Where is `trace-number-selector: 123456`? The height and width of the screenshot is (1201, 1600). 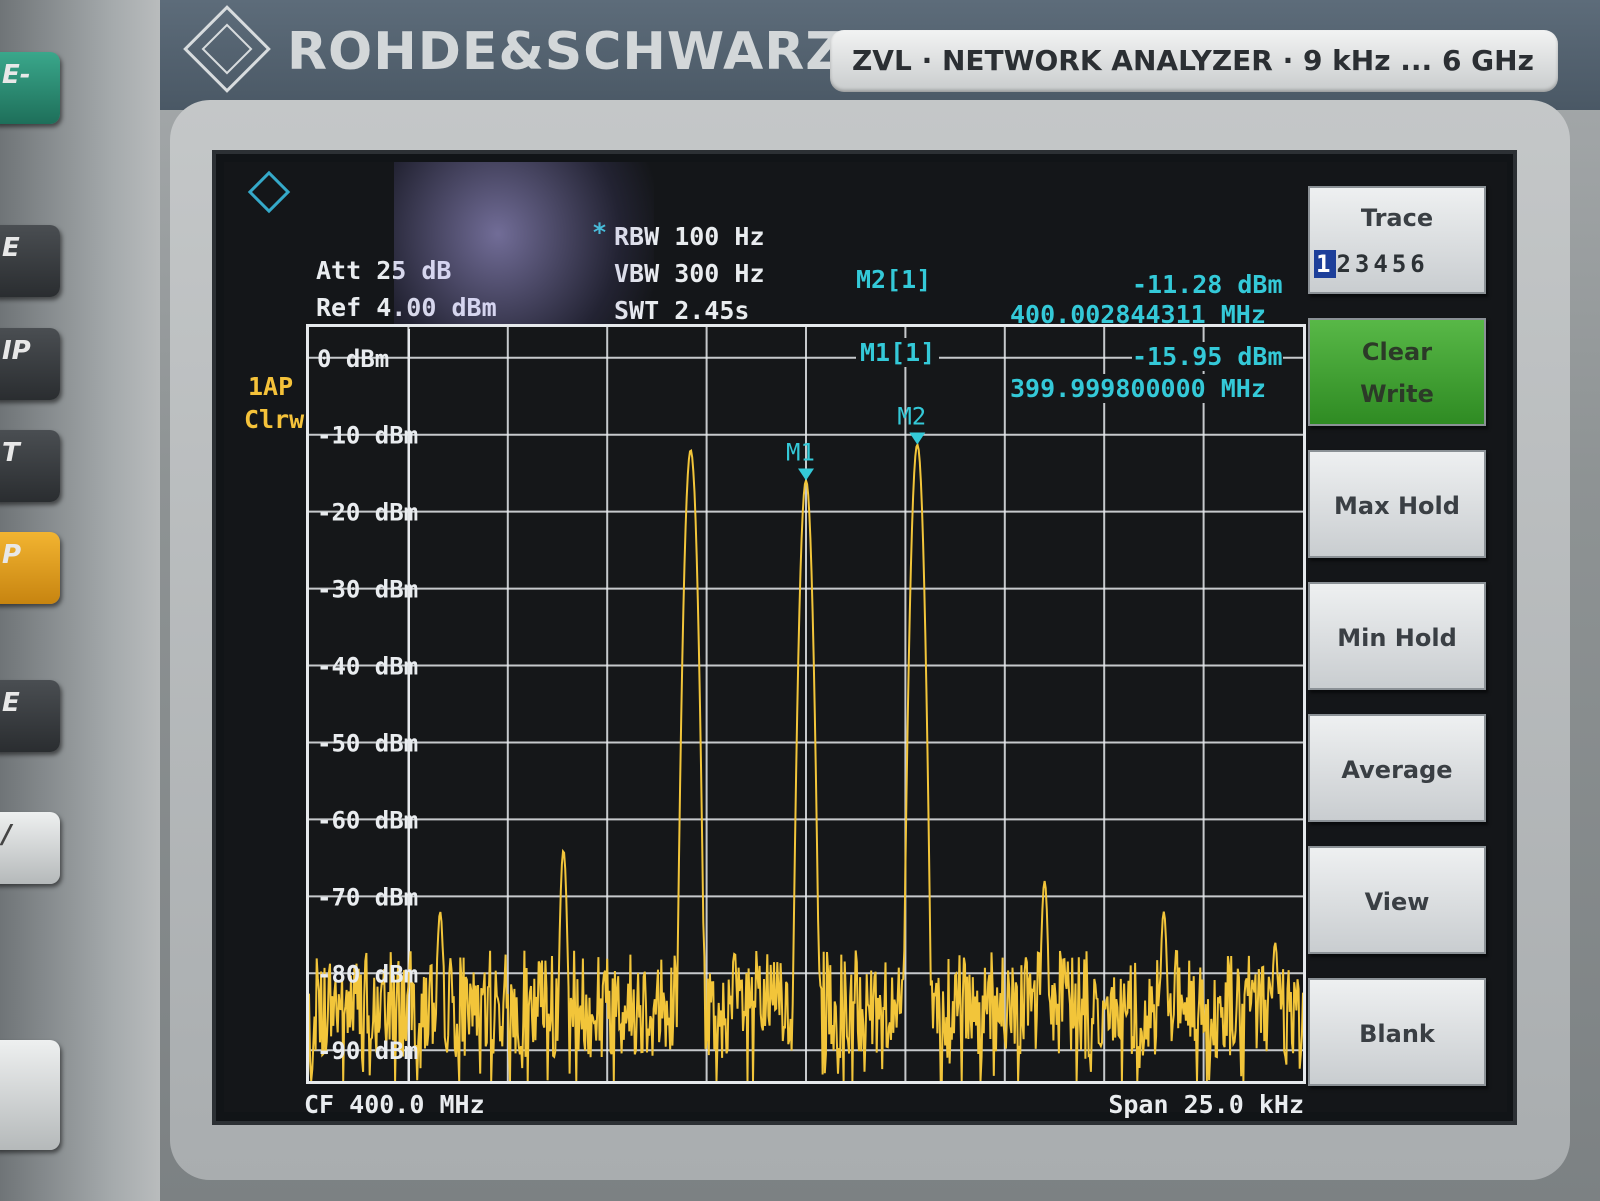
trace-number-selector: 123456 is located at coordinates (1371, 264).